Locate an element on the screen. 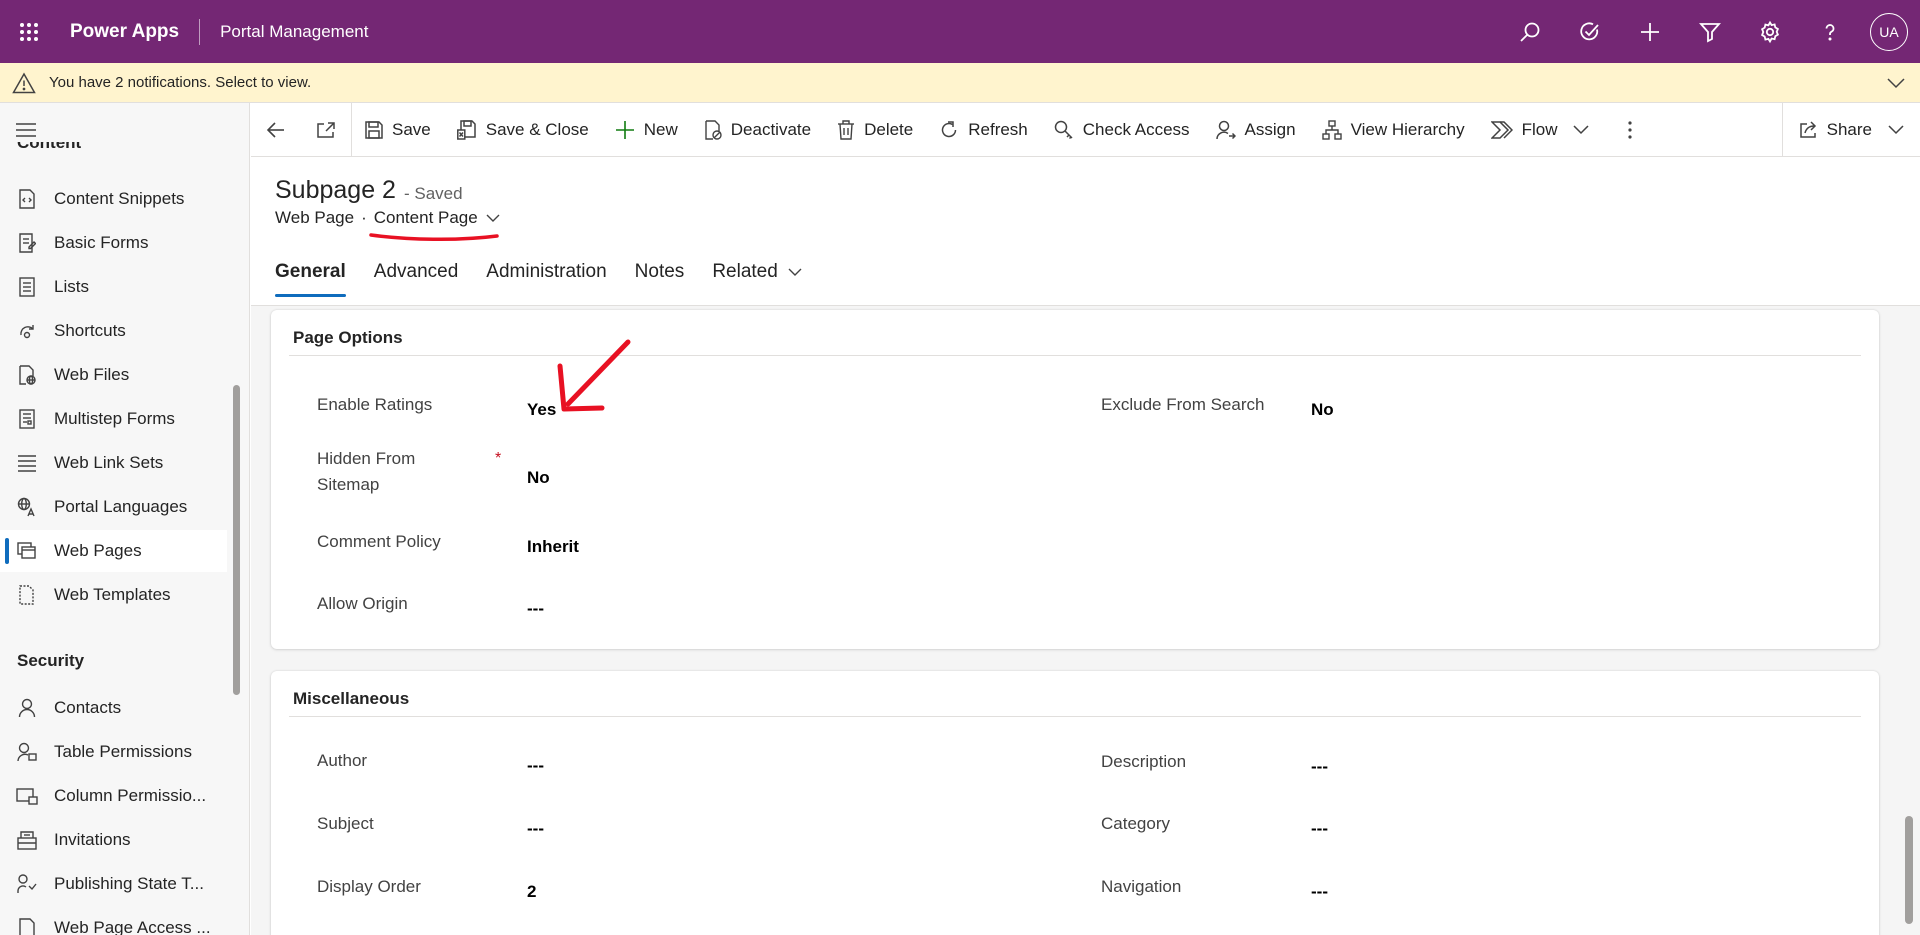 This screenshot has height=935, width=1920. field-value-category: --- is located at coordinates (1319, 829).